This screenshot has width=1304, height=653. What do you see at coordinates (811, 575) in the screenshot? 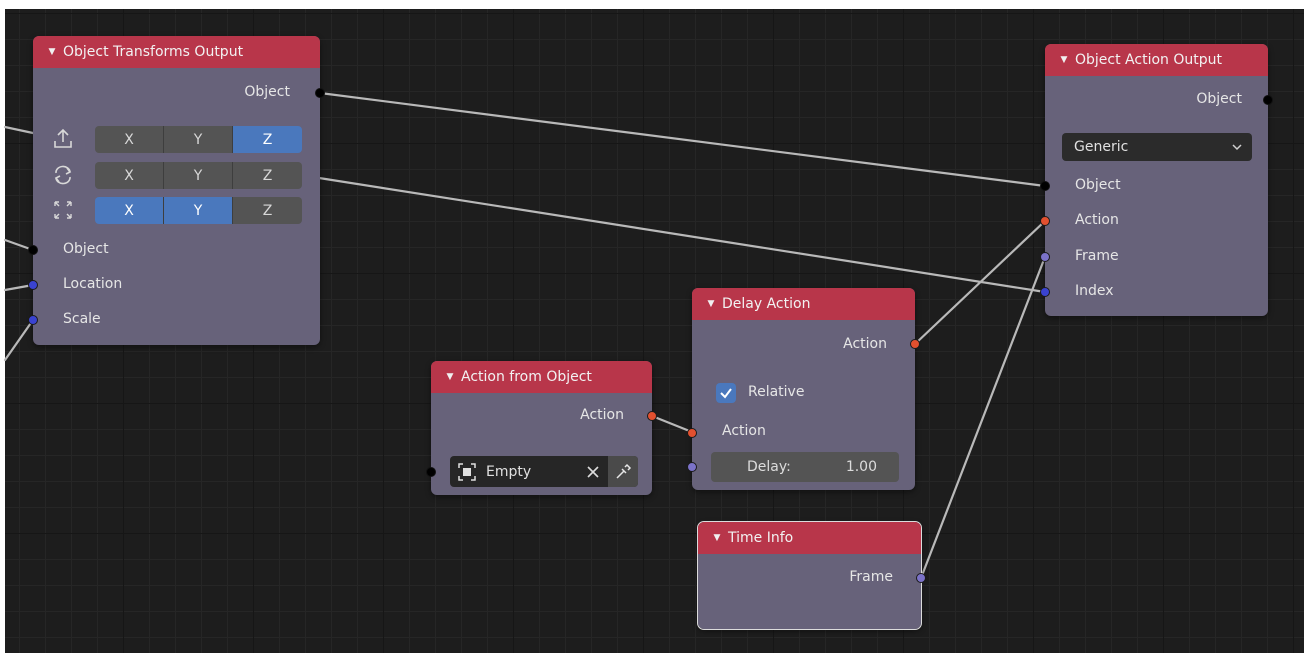
I see `node-time-info: ▼ Time Info Frame` at bounding box center [811, 575].